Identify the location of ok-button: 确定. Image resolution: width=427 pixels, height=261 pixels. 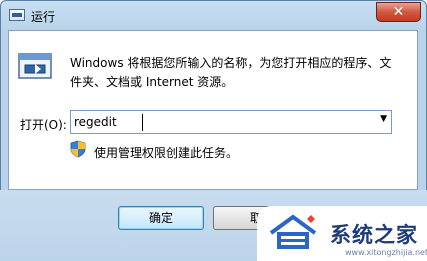
(161, 218).